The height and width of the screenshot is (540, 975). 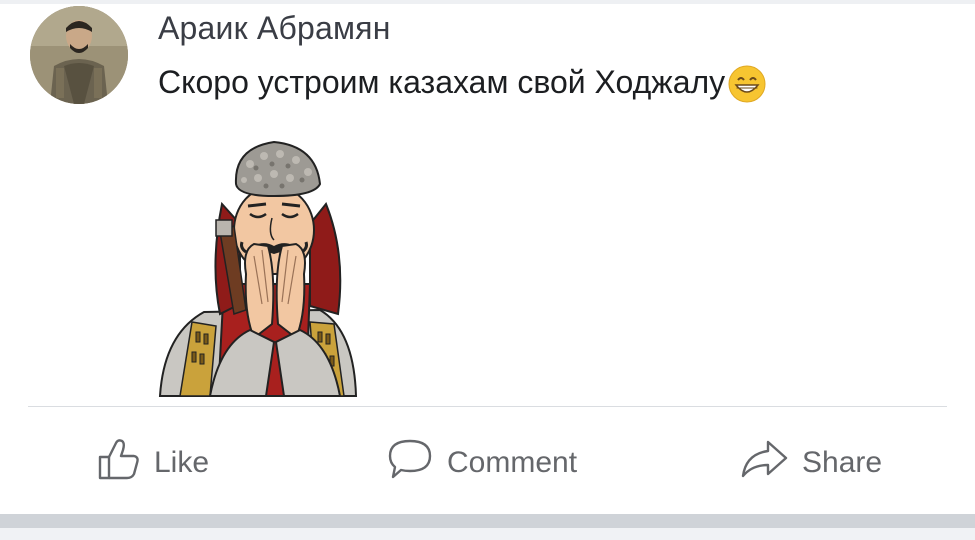 I want to click on like-label: Like, so click(x=182, y=462).